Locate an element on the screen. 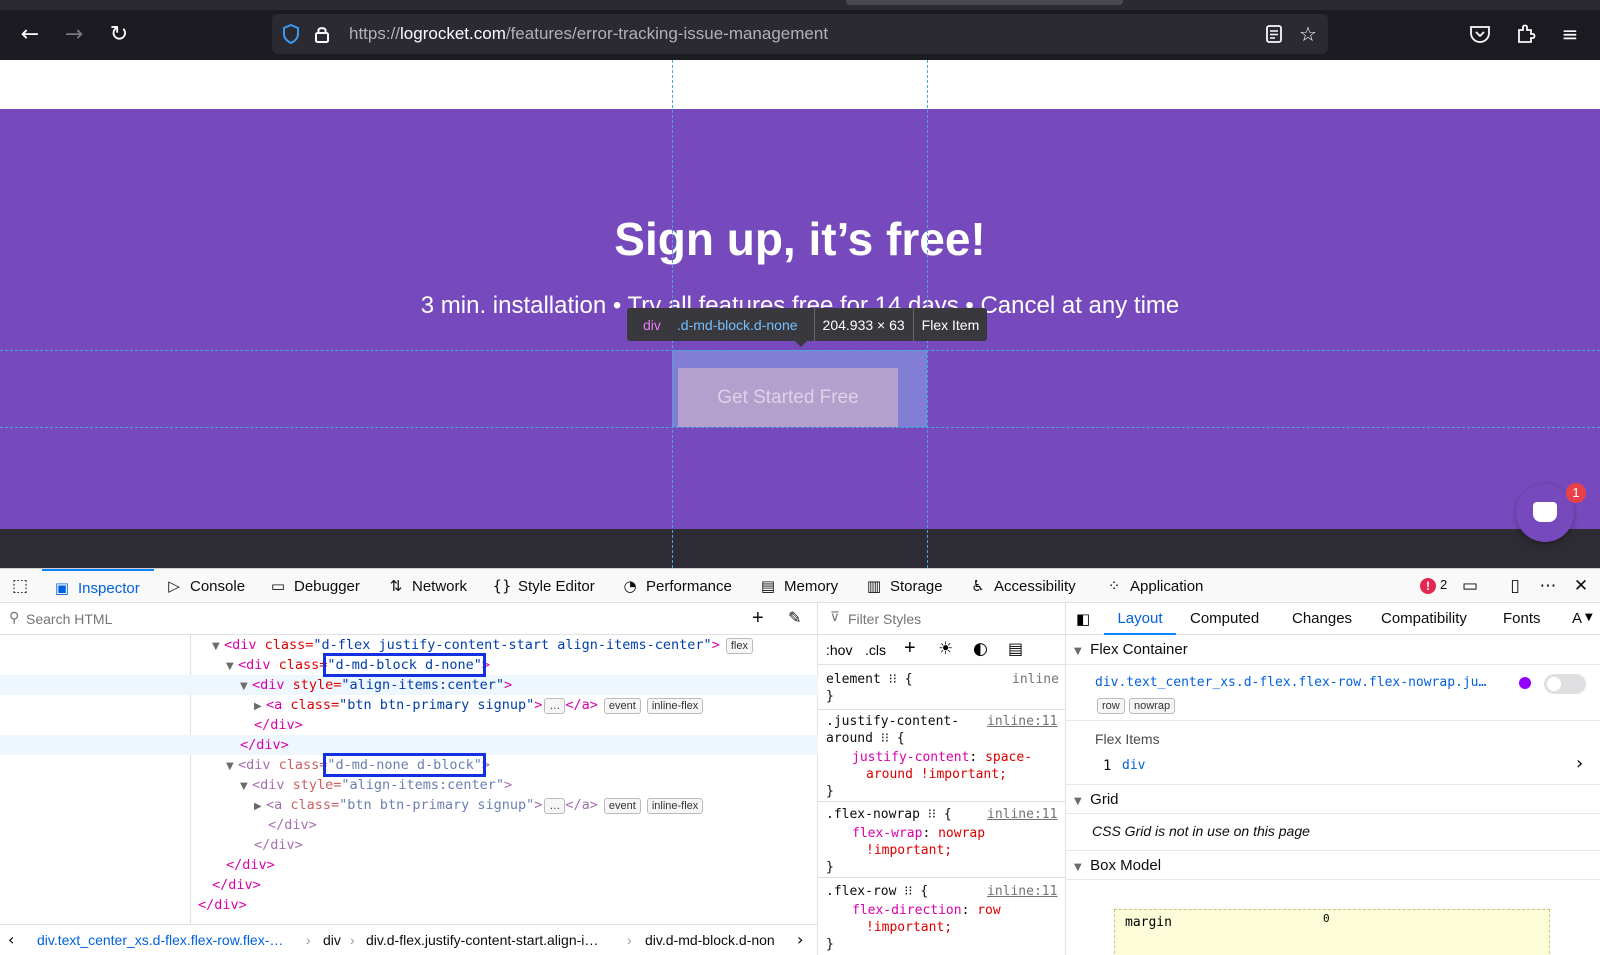 Image resolution: width=1600 pixels, height=955 pixels. menu-icon: ≡ is located at coordinates (1570, 34).